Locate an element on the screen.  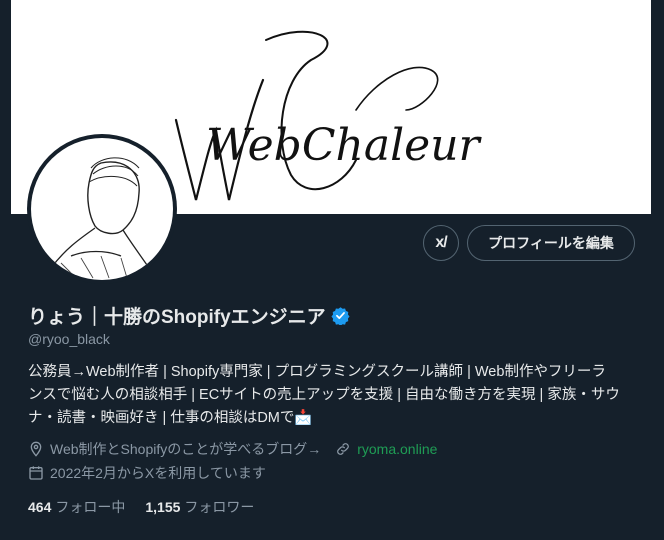
link-icon is located at coordinates (343, 449).